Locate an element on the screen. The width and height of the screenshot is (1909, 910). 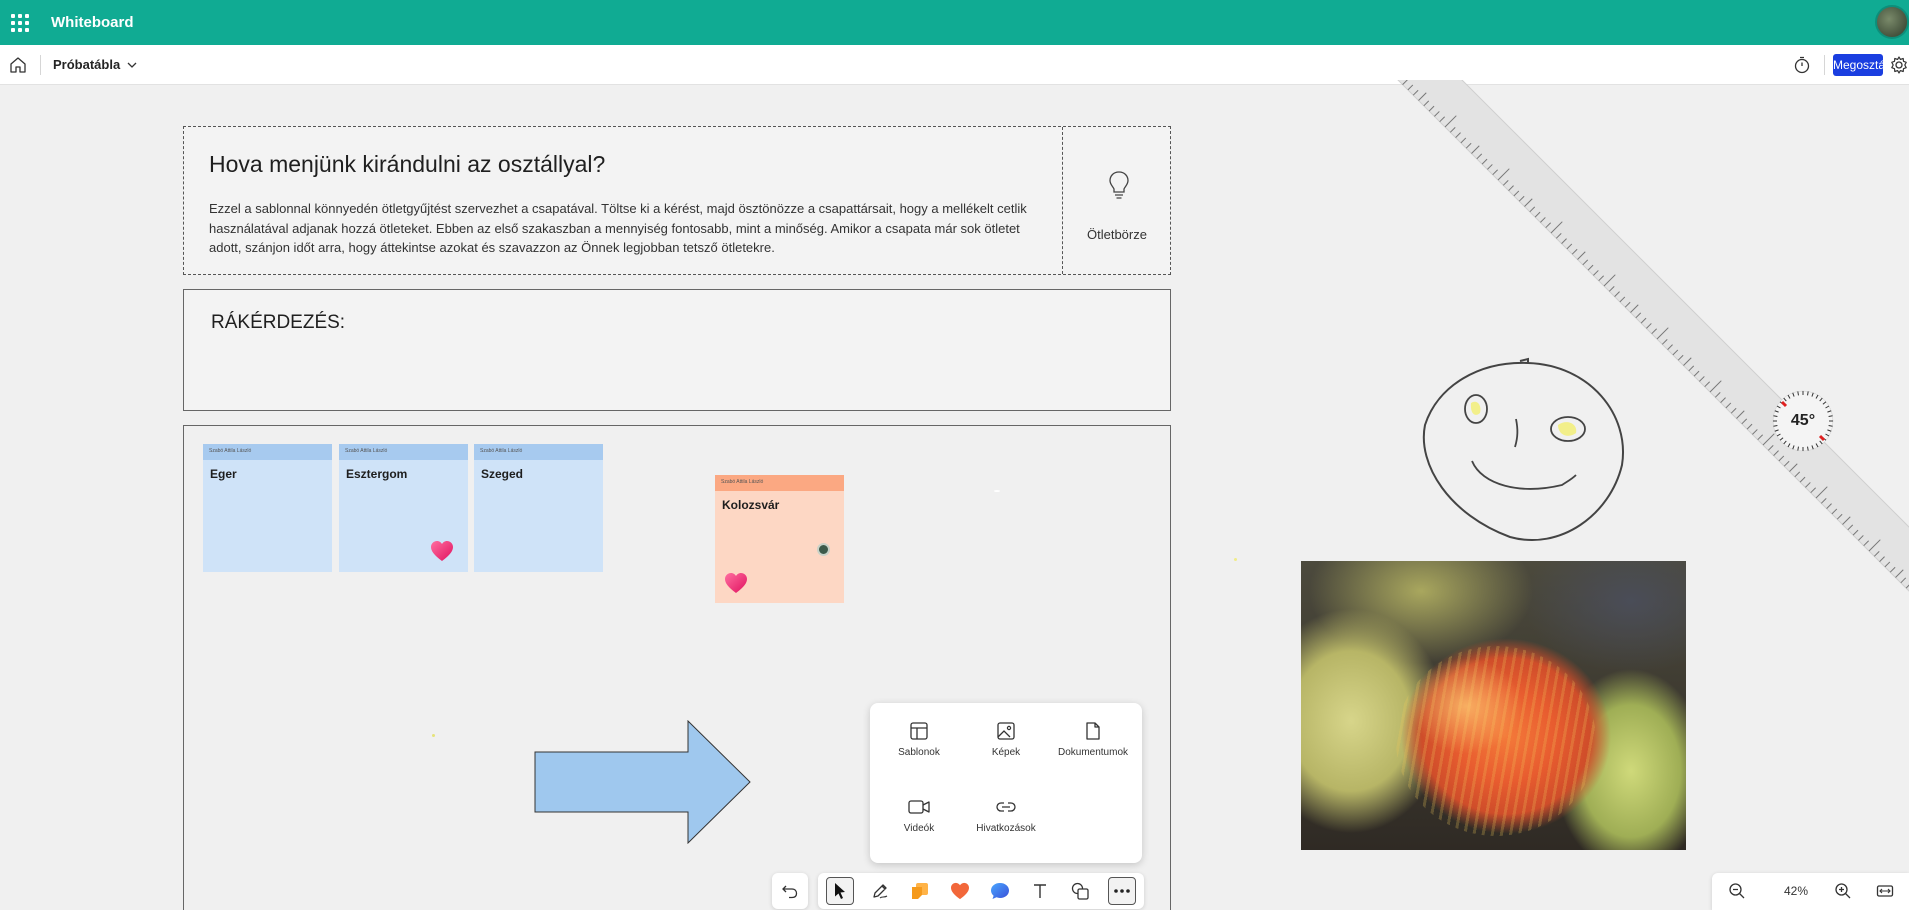
comment-icon is located at coordinates (1000, 891).